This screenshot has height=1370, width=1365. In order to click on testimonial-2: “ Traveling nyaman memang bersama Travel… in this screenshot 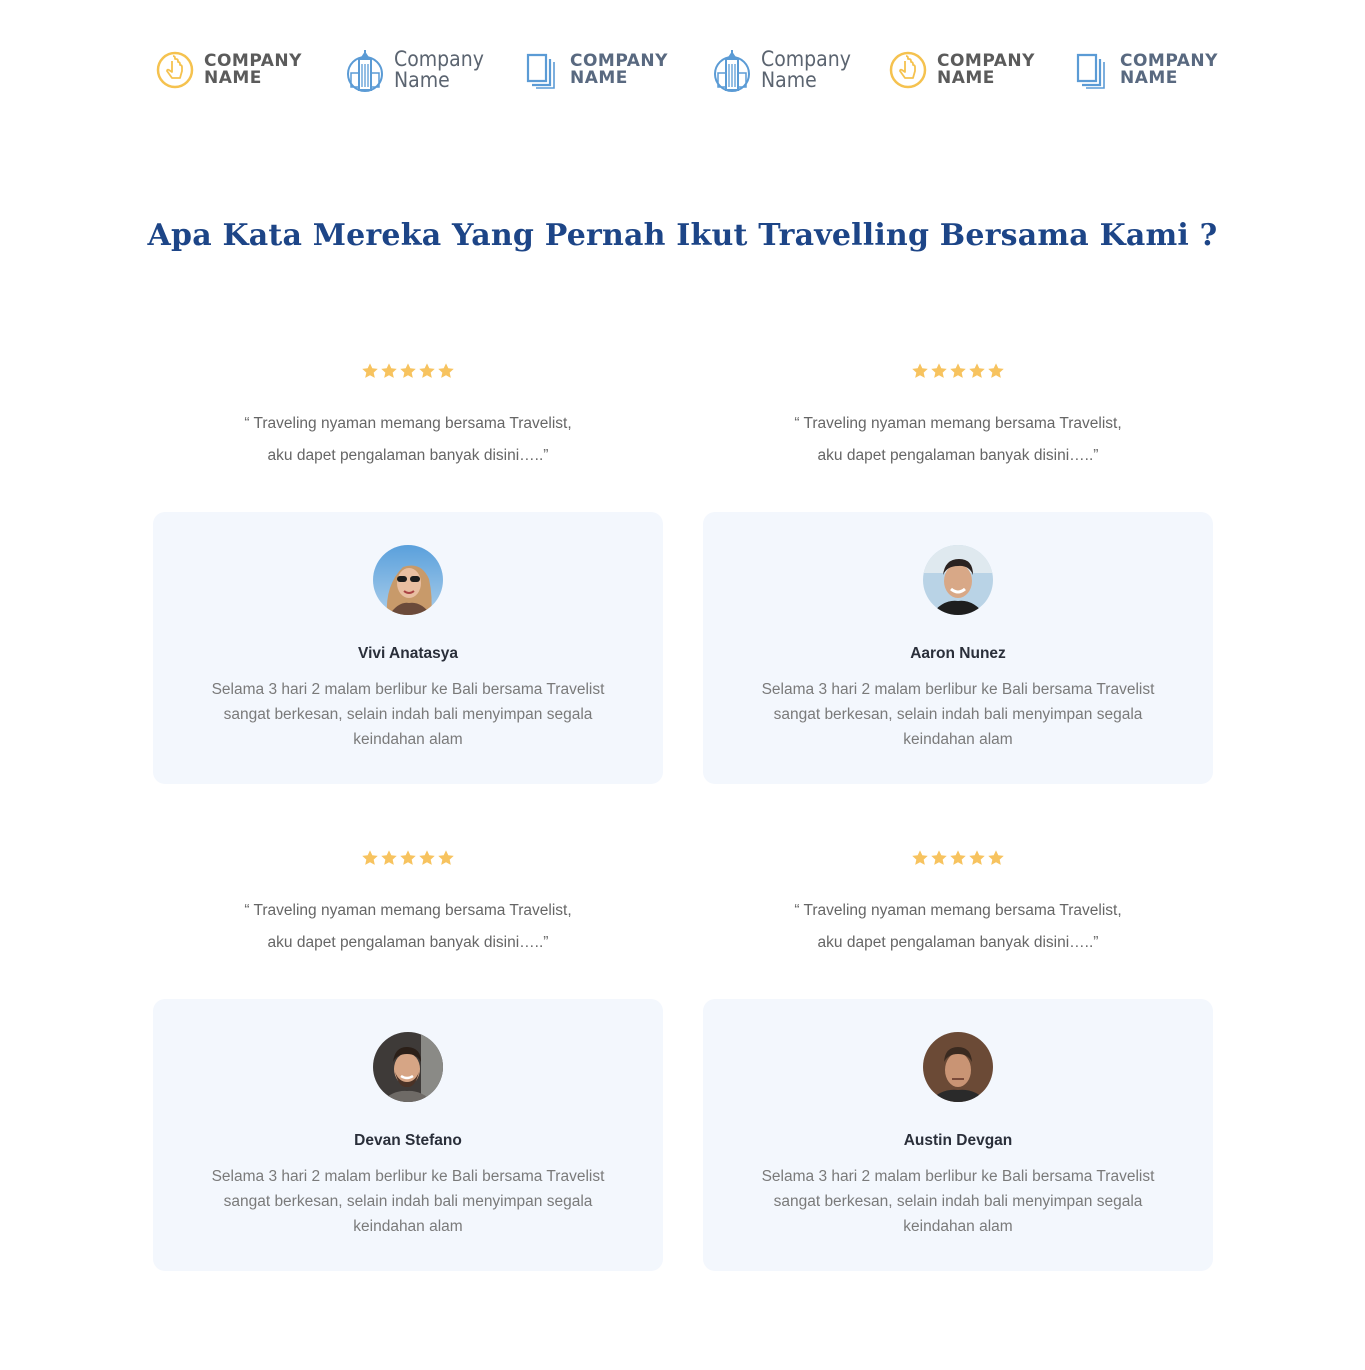, I will do `click(958, 573)`.